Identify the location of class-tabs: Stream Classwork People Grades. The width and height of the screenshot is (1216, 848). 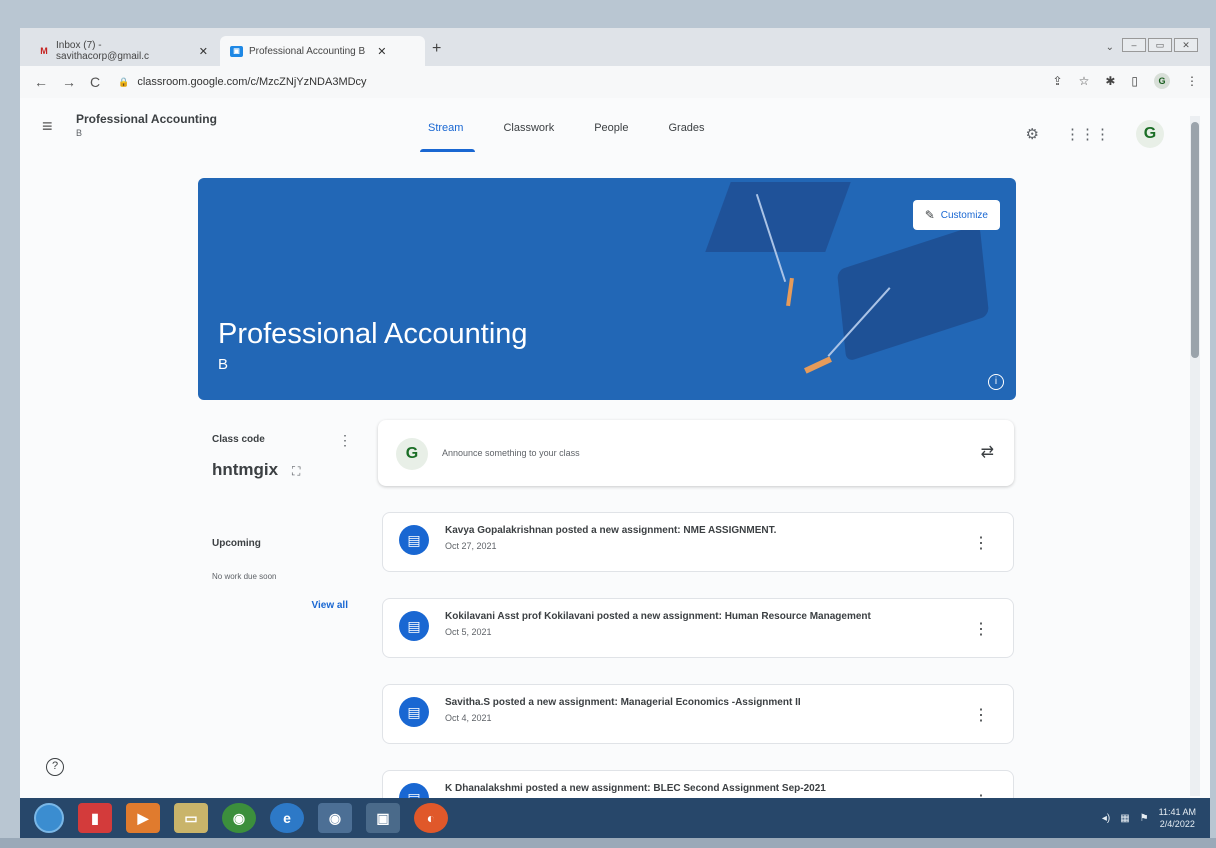
(582, 137).